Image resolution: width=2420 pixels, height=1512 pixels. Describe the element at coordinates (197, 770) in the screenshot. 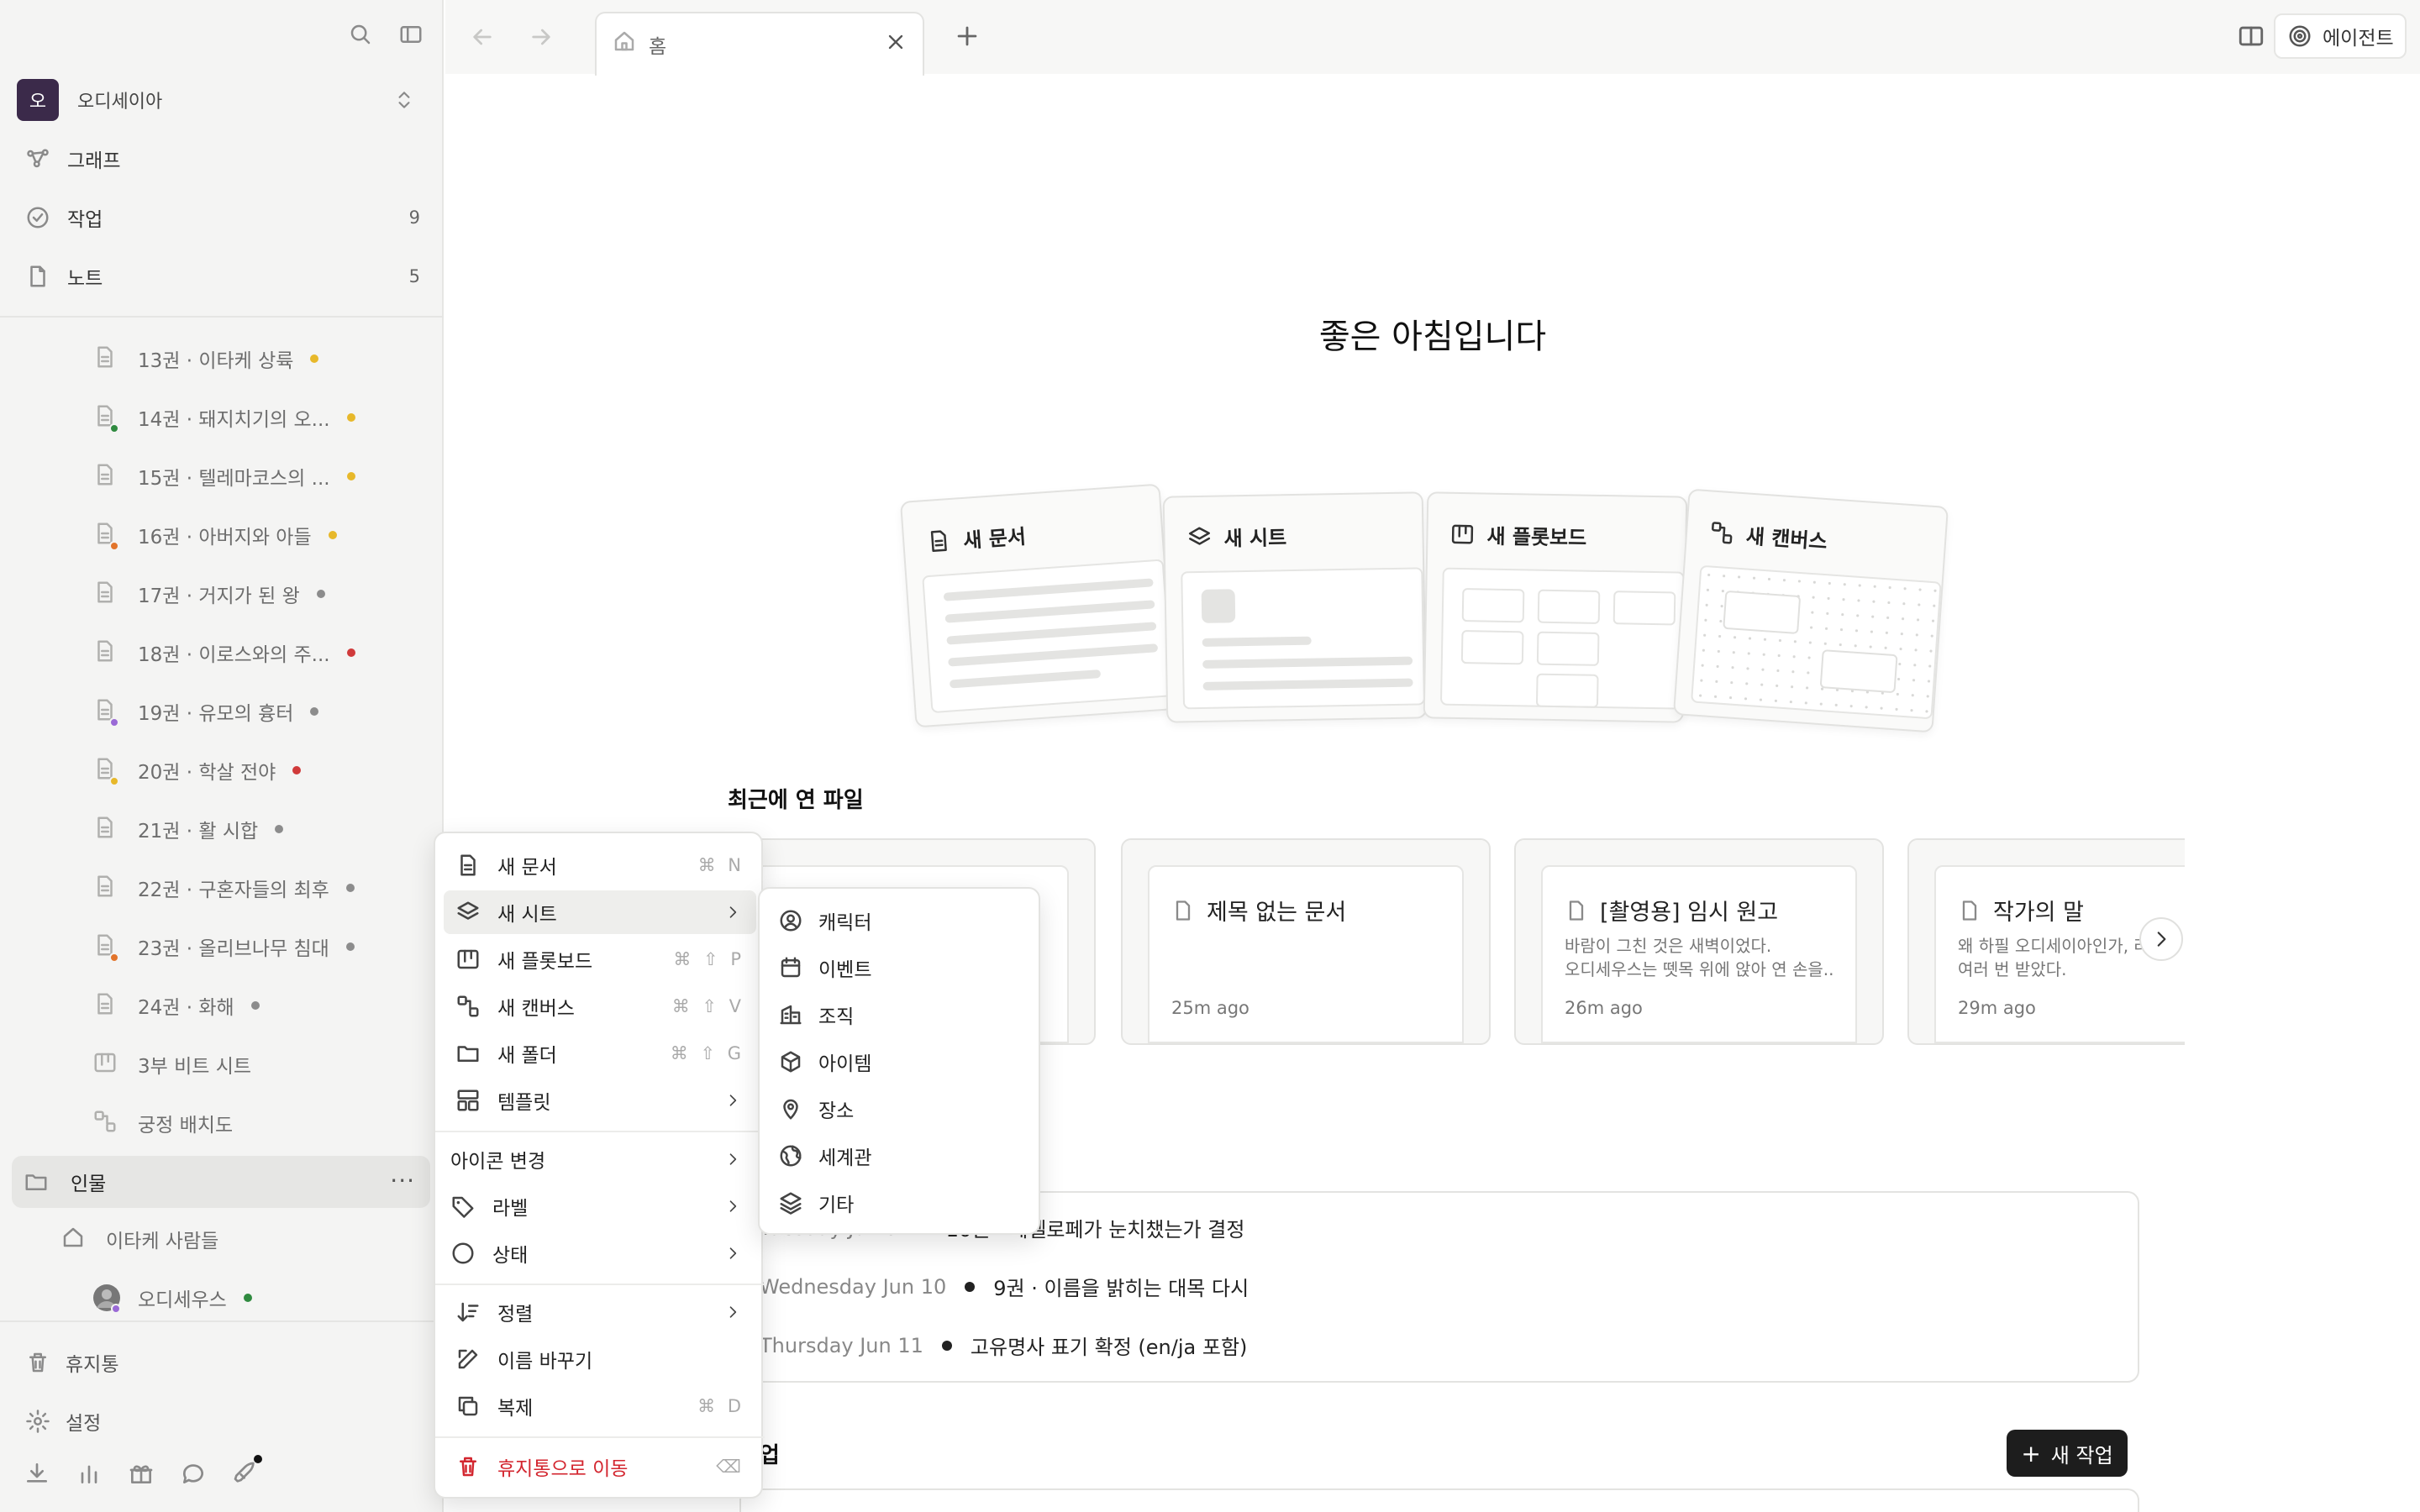

I see `tree-item: 20권 · 학살 전야` at that location.